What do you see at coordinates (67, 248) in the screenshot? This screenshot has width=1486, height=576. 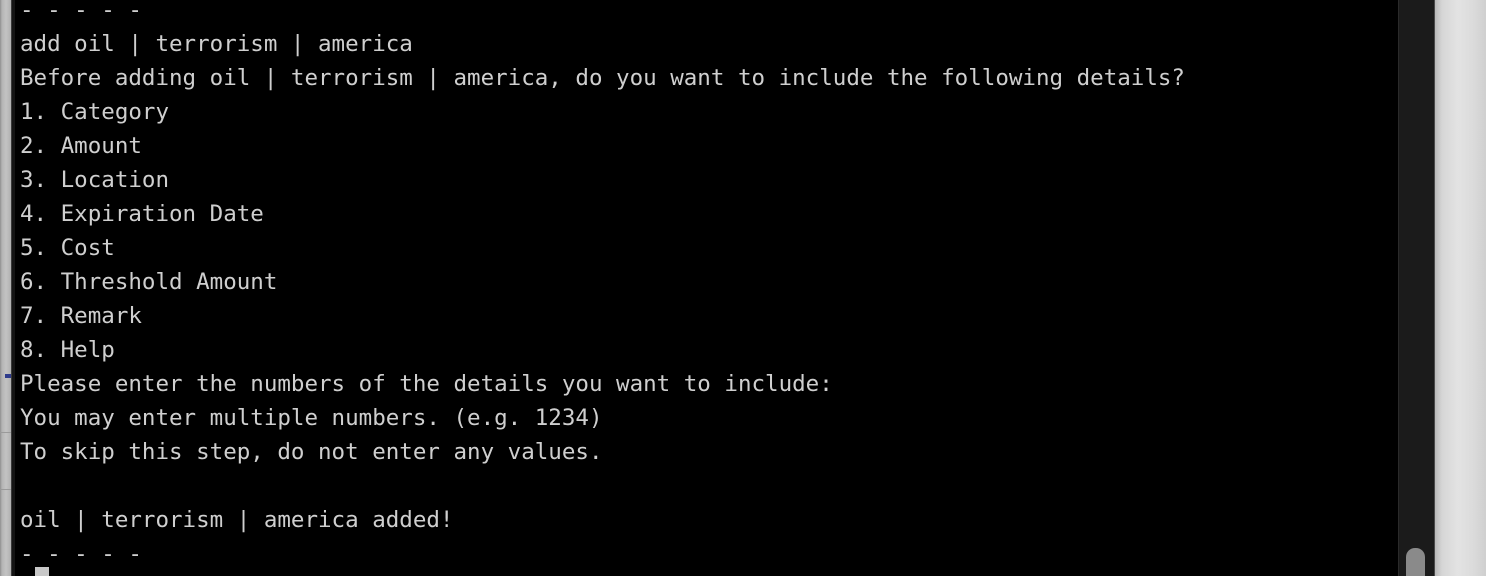 I see `terminal-line: 5. Cost` at bounding box center [67, 248].